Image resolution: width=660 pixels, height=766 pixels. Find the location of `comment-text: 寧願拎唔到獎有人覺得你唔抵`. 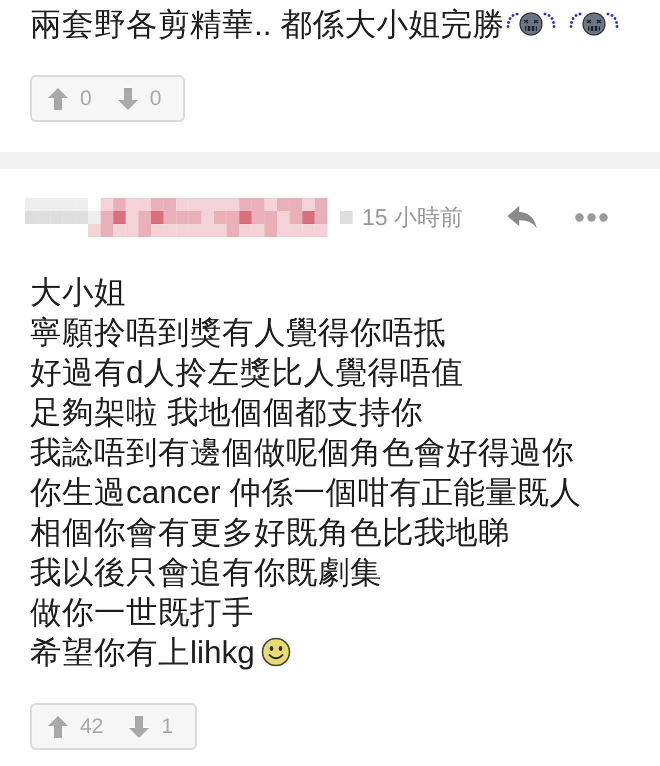

comment-text: 寧願拎唔到獎有人覺得你唔抵 is located at coordinates (238, 332).